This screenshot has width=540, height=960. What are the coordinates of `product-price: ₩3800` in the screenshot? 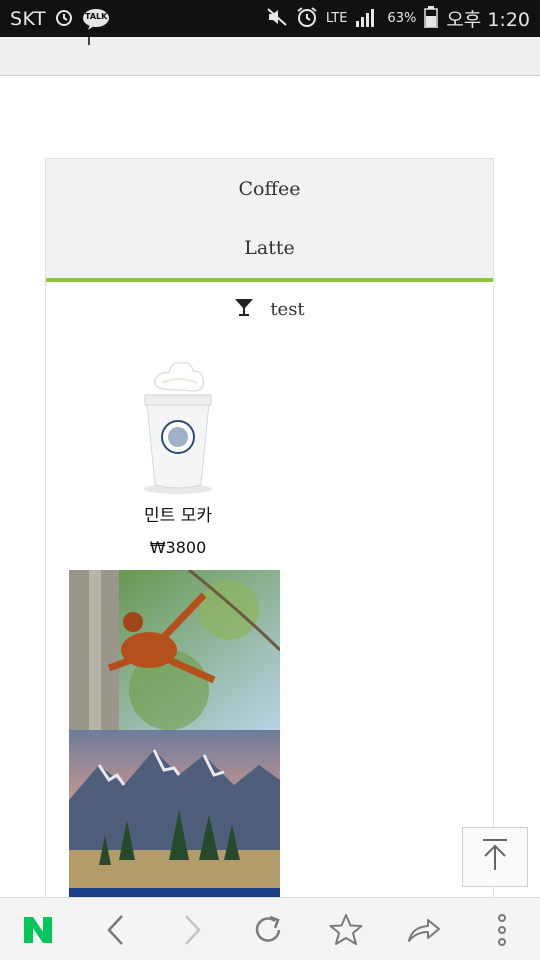 It's located at (178, 547).